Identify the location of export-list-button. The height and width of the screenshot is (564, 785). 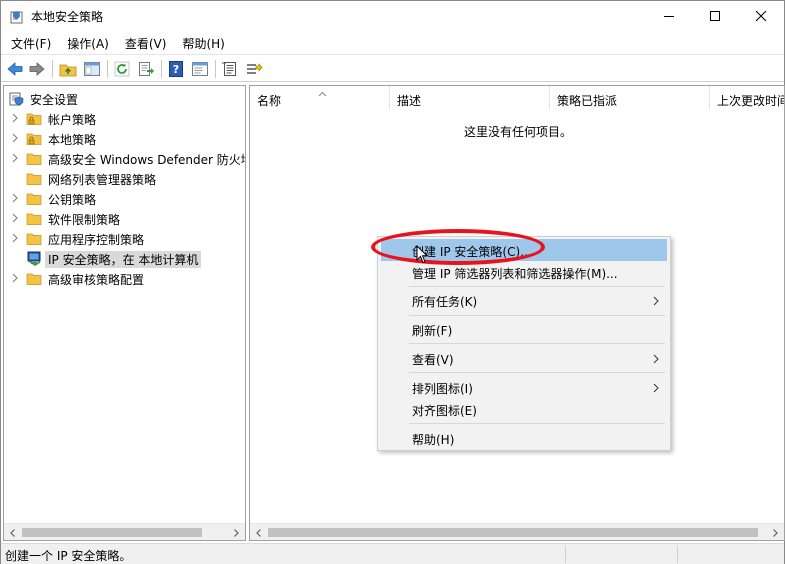
(146, 69).